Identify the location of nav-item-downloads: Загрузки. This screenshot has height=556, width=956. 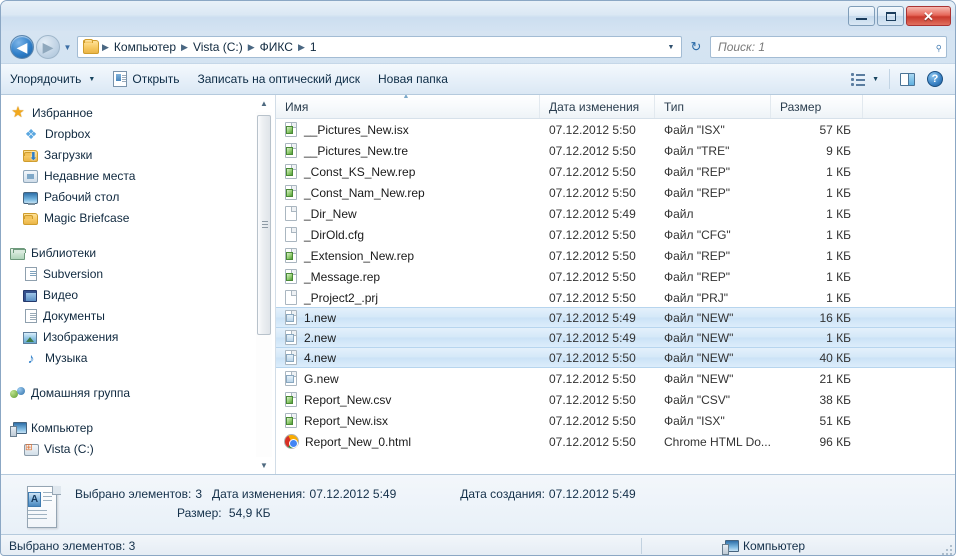
(129, 154).